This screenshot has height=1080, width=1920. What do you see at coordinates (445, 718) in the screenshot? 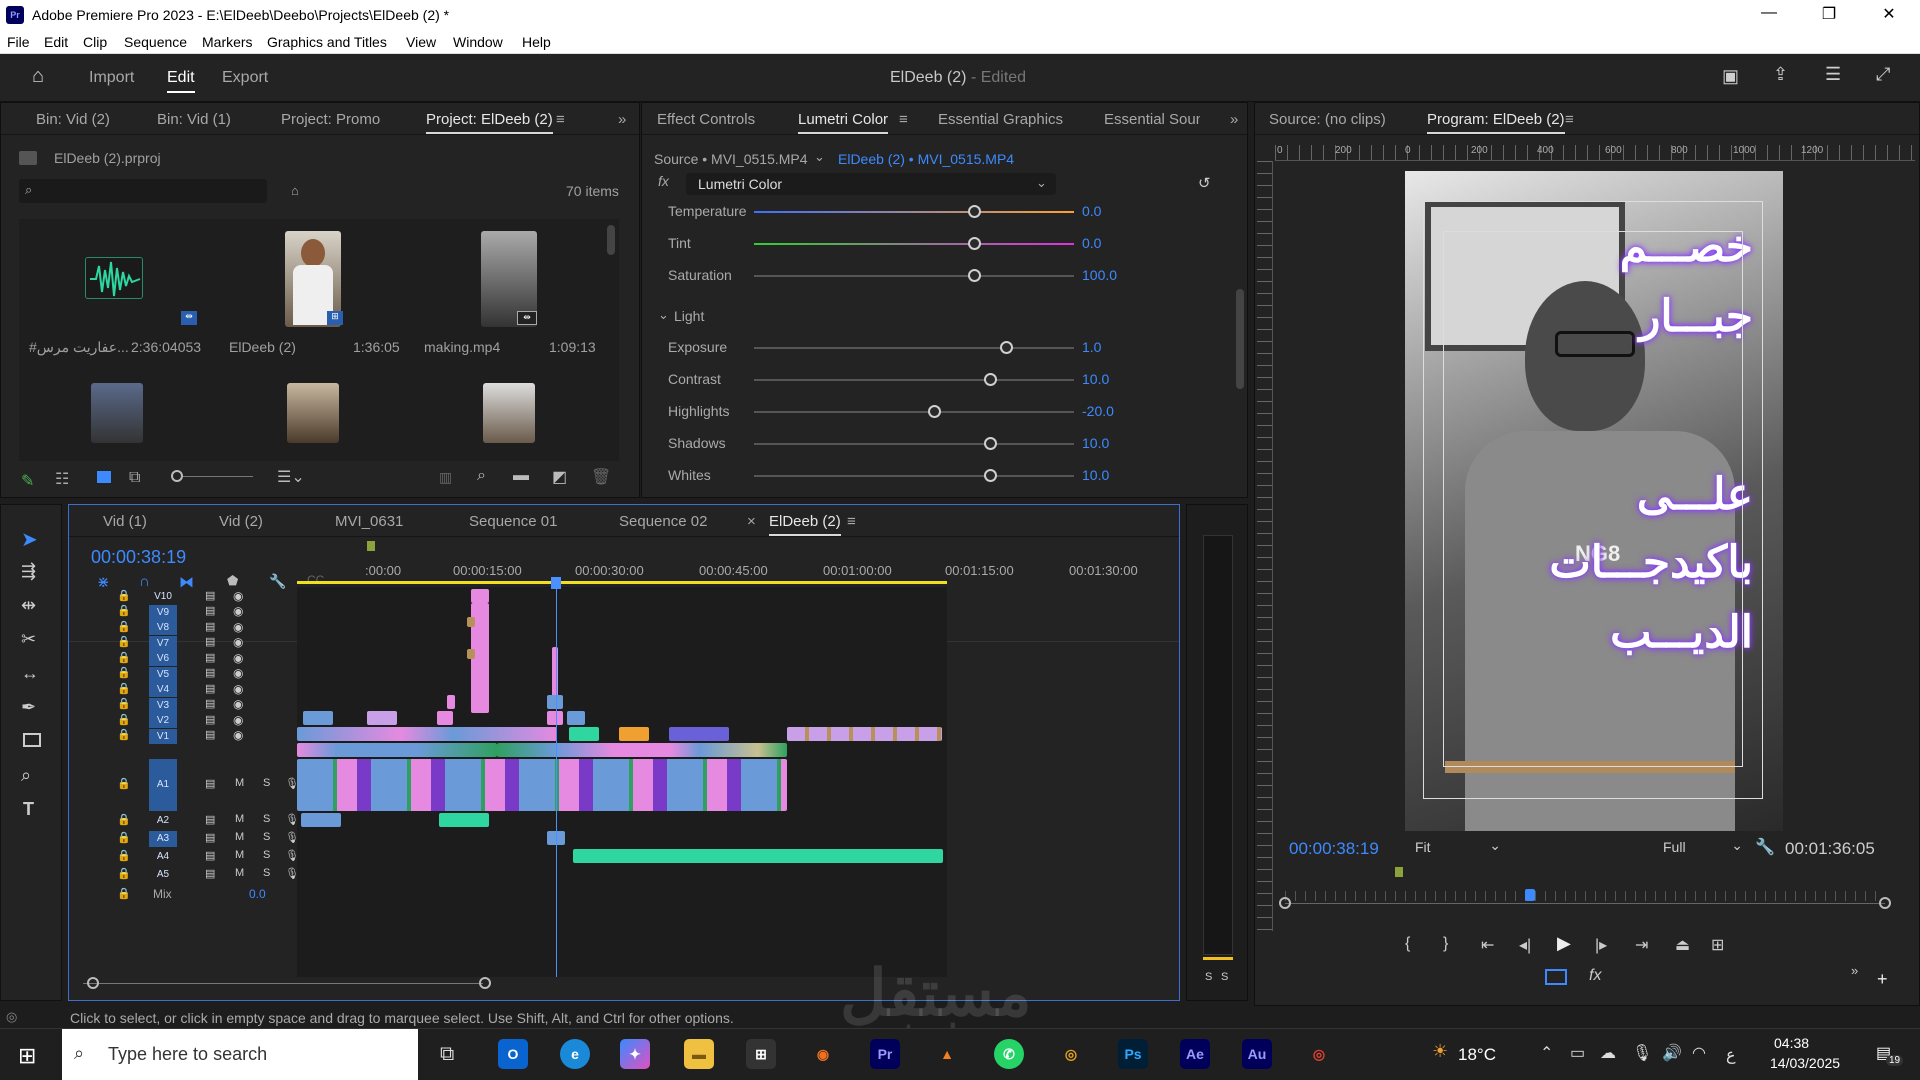
I see `clip-v3` at bounding box center [445, 718].